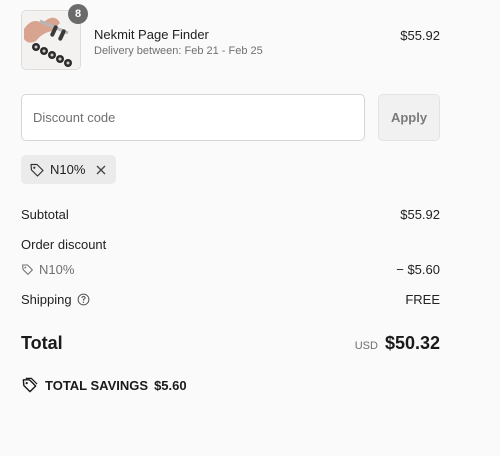 The image size is (500, 456). What do you see at coordinates (230, 344) in the screenshot?
I see `total-row: Total USD $50.32` at bounding box center [230, 344].